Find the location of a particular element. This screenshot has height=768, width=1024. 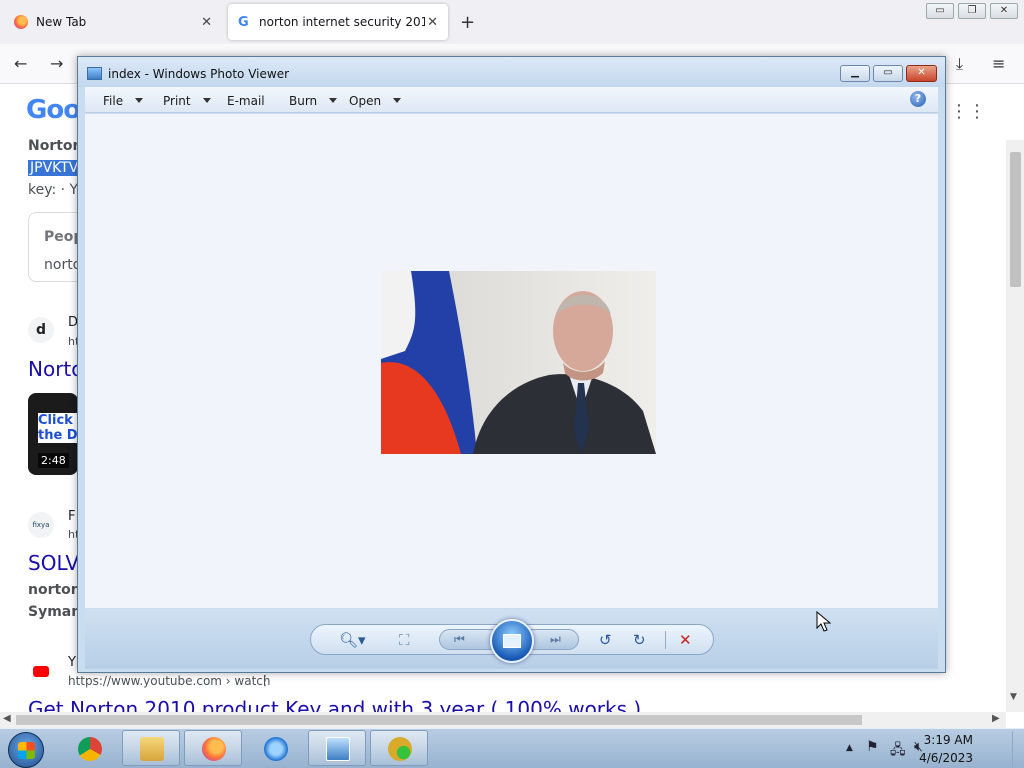

window-title: index - Windows Photo Viewer is located at coordinates (199, 74).